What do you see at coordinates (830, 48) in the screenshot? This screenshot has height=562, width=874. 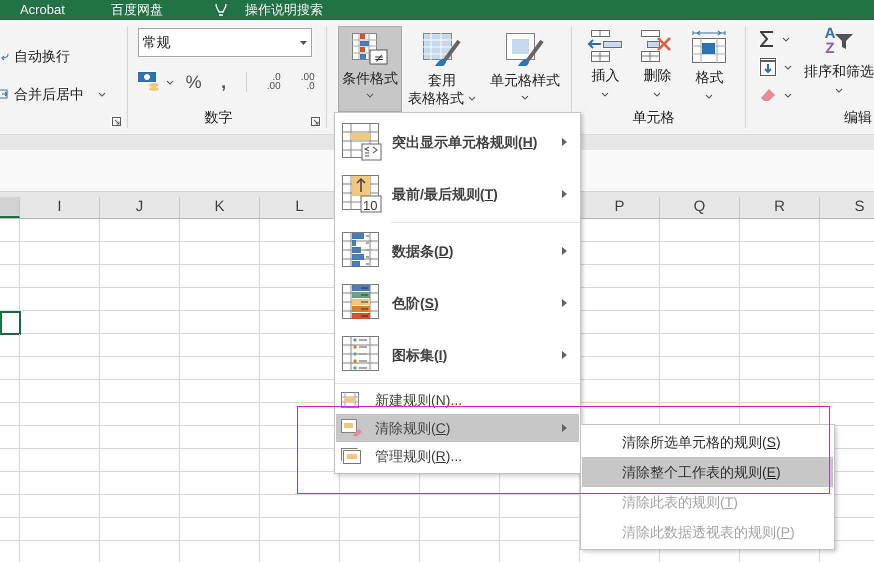 I see `sort-letter: Z` at bounding box center [830, 48].